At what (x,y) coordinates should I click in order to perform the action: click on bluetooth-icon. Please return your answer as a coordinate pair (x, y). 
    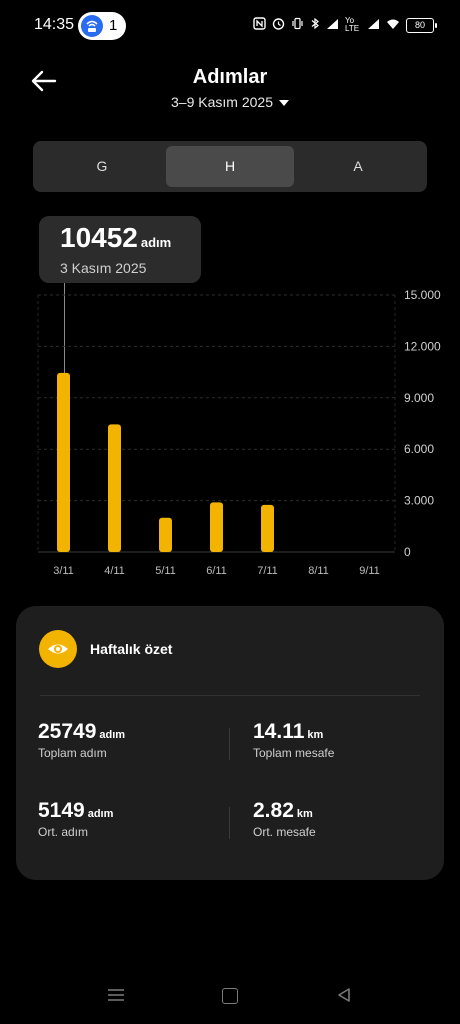
    Looking at the image, I should click on (315, 25).